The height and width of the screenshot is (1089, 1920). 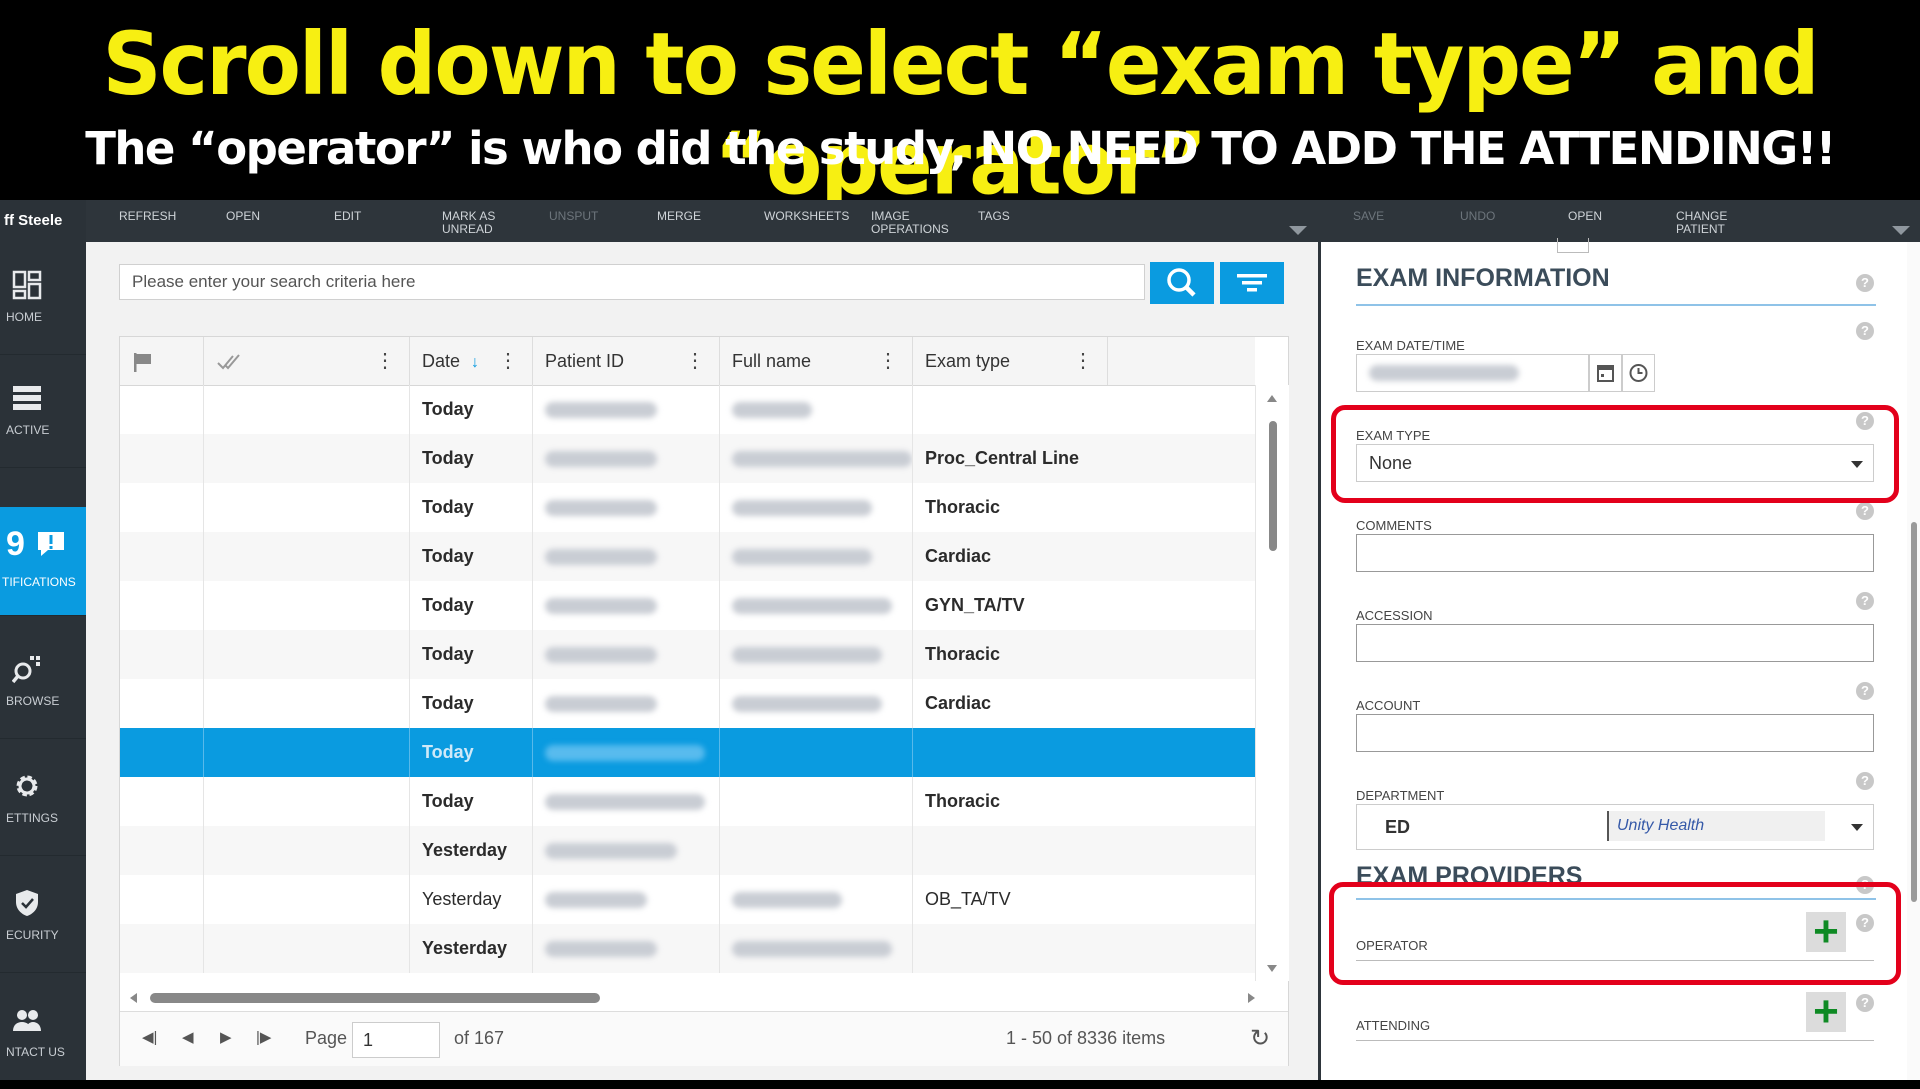 What do you see at coordinates (43, 916) in the screenshot?
I see `sidebar-item-security: ECURITY` at bounding box center [43, 916].